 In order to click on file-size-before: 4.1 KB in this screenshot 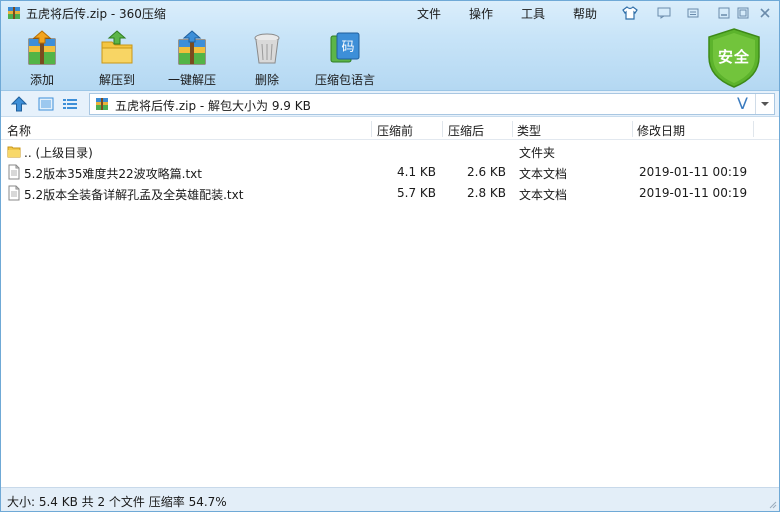, I will do `click(416, 172)`.